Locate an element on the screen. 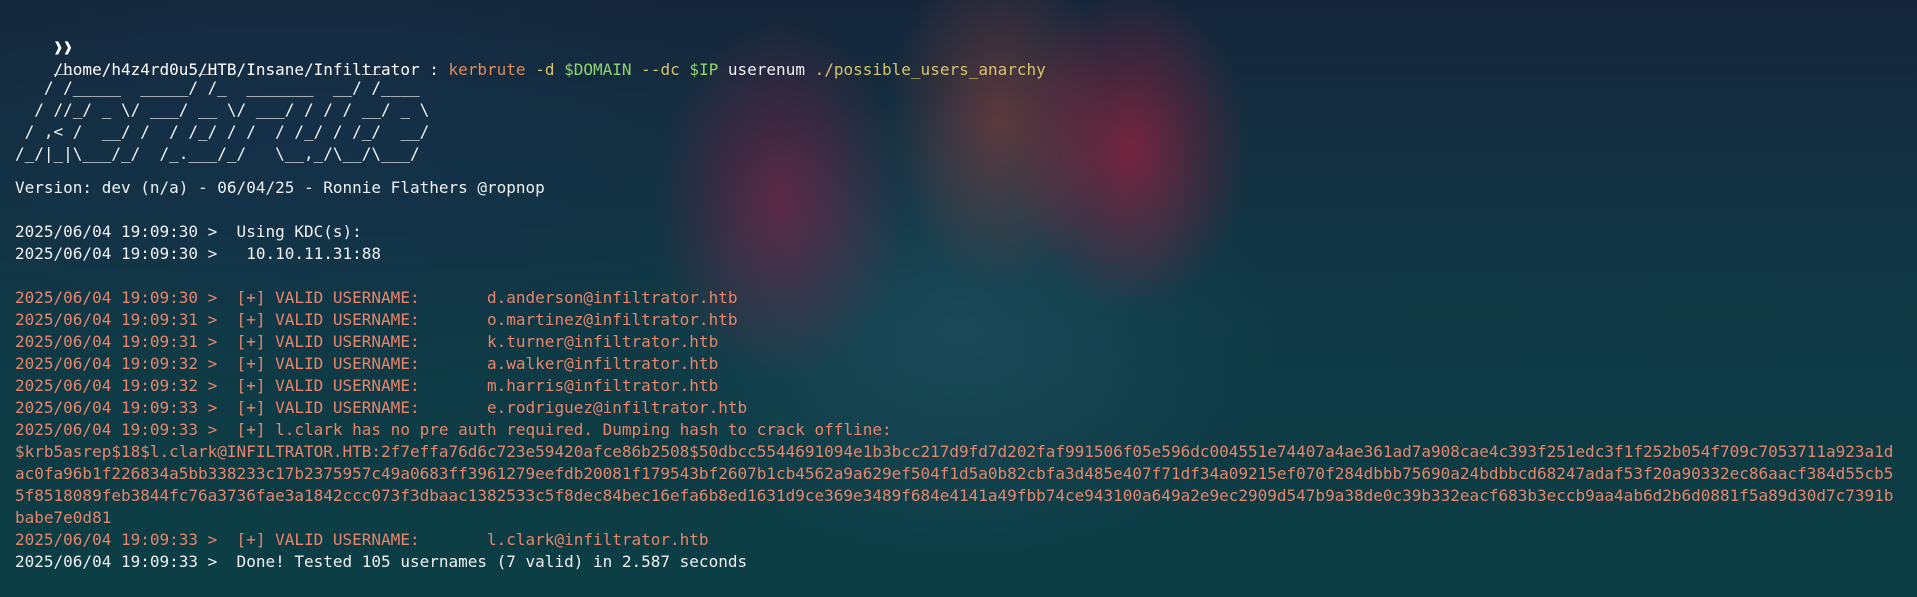 This screenshot has height=597, width=1917. dc-flag: --dc is located at coordinates (660, 69).